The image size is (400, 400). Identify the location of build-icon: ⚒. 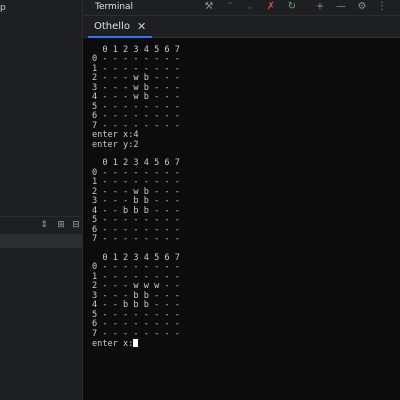
(209, 7).